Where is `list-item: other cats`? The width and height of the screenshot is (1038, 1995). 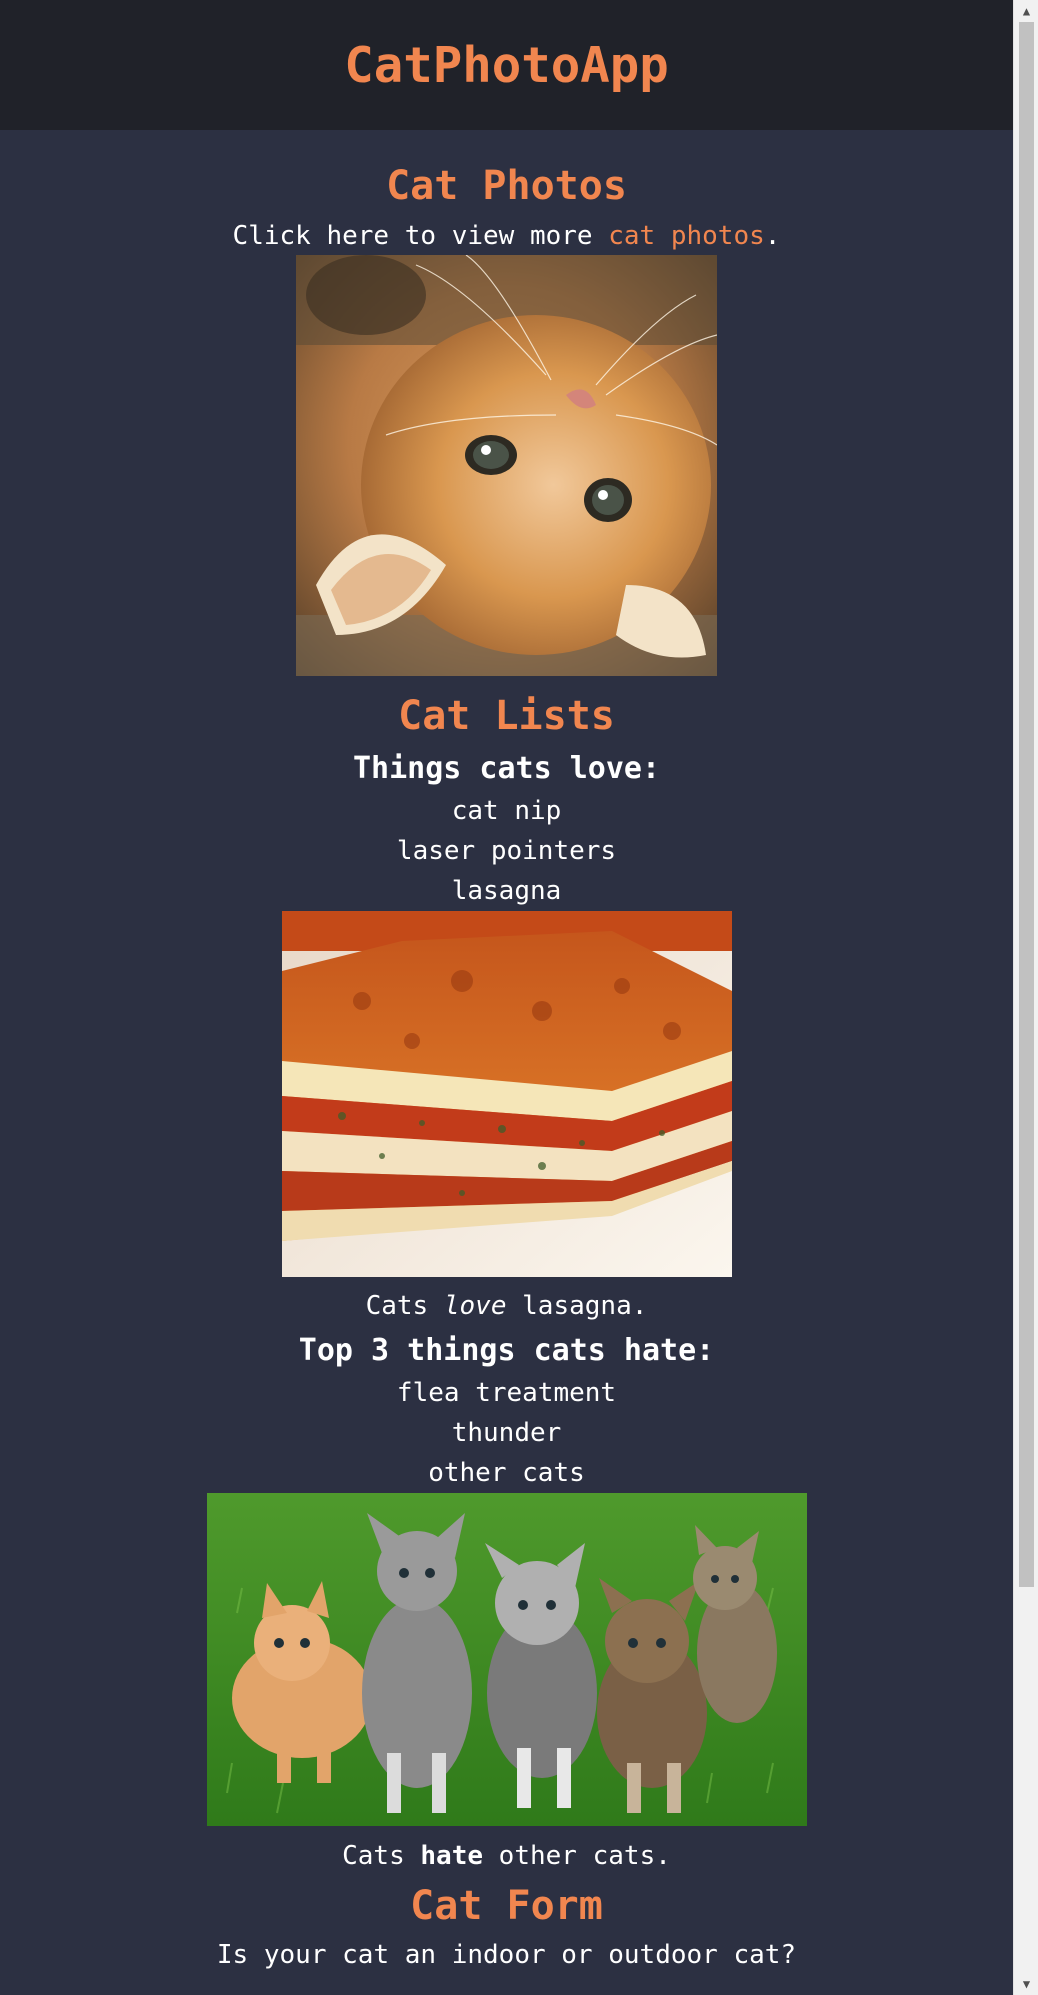 list-item: other cats is located at coordinates (506, 1473).